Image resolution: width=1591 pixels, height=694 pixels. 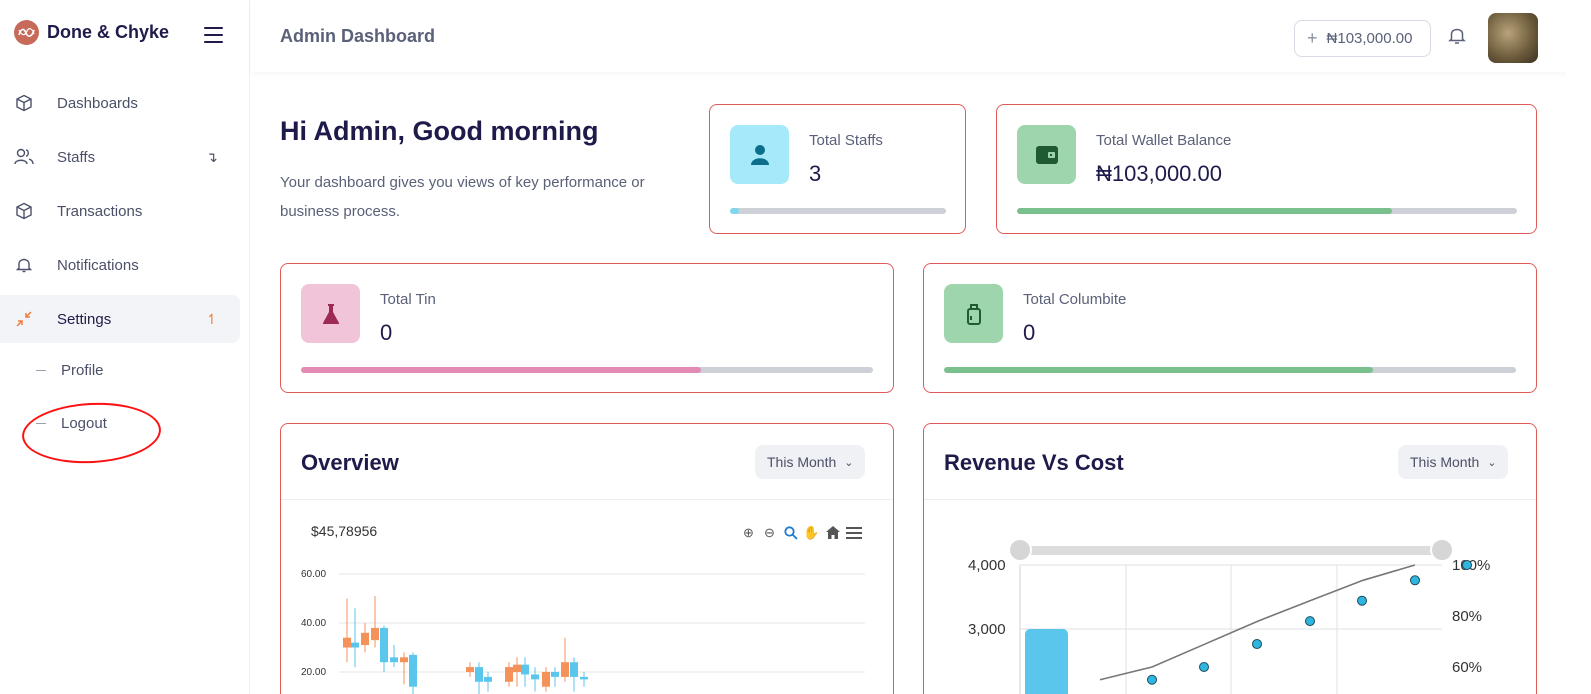 What do you see at coordinates (1513, 38) in the screenshot?
I see `avatar` at bounding box center [1513, 38].